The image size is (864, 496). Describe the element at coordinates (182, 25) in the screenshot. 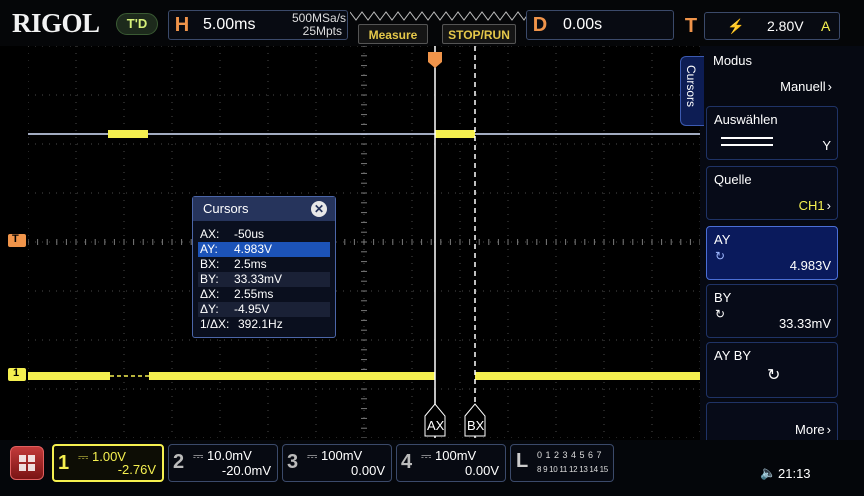

I see `horizontal-letter: H` at that location.